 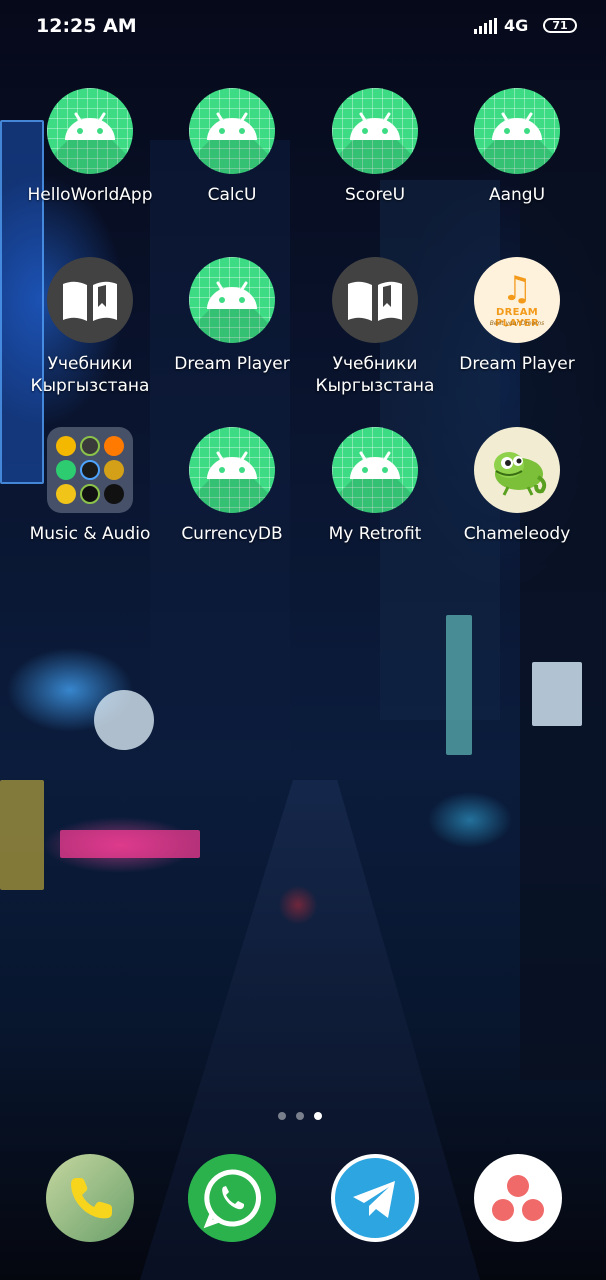 I want to click on folder-music-audio: Music & Audio, so click(x=90, y=486).